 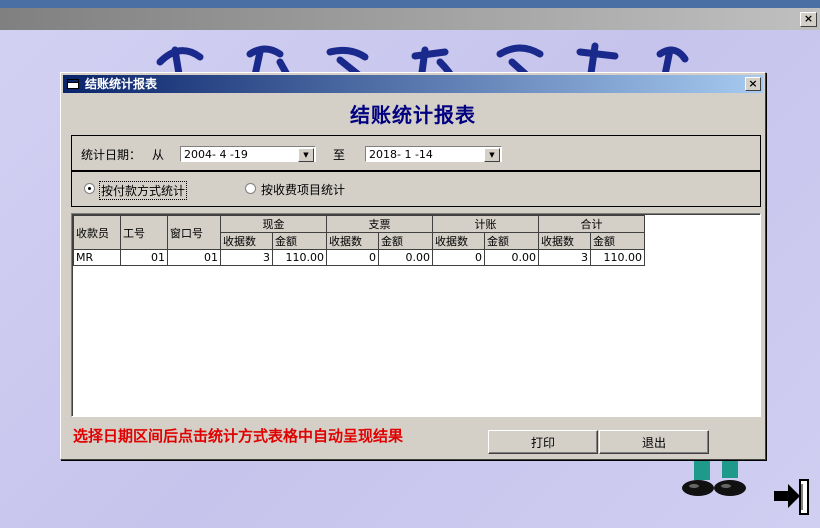 I want to click on cell-credit-count: 0, so click(x=458, y=257).